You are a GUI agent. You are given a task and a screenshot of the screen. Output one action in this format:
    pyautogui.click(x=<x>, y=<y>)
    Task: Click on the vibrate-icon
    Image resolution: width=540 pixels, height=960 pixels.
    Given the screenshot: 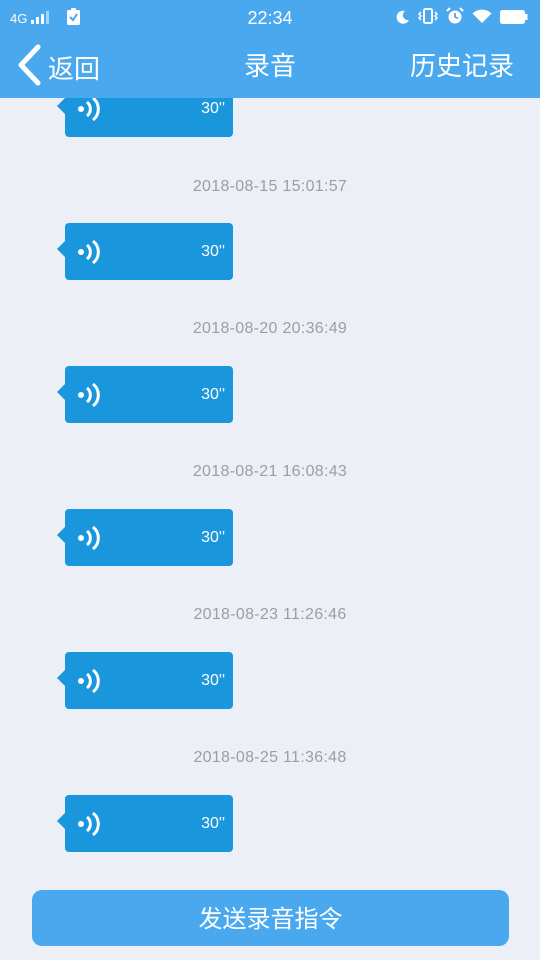 What is the action you would take?
    pyautogui.click(x=428, y=18)
    